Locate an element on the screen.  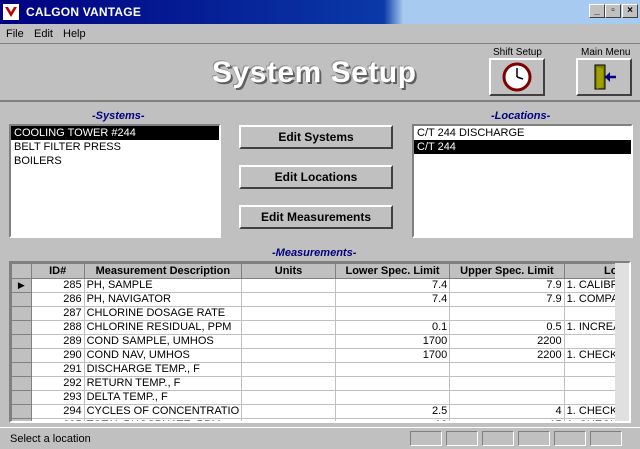
vertical-scrollbar is located at coordinates (622, 342).